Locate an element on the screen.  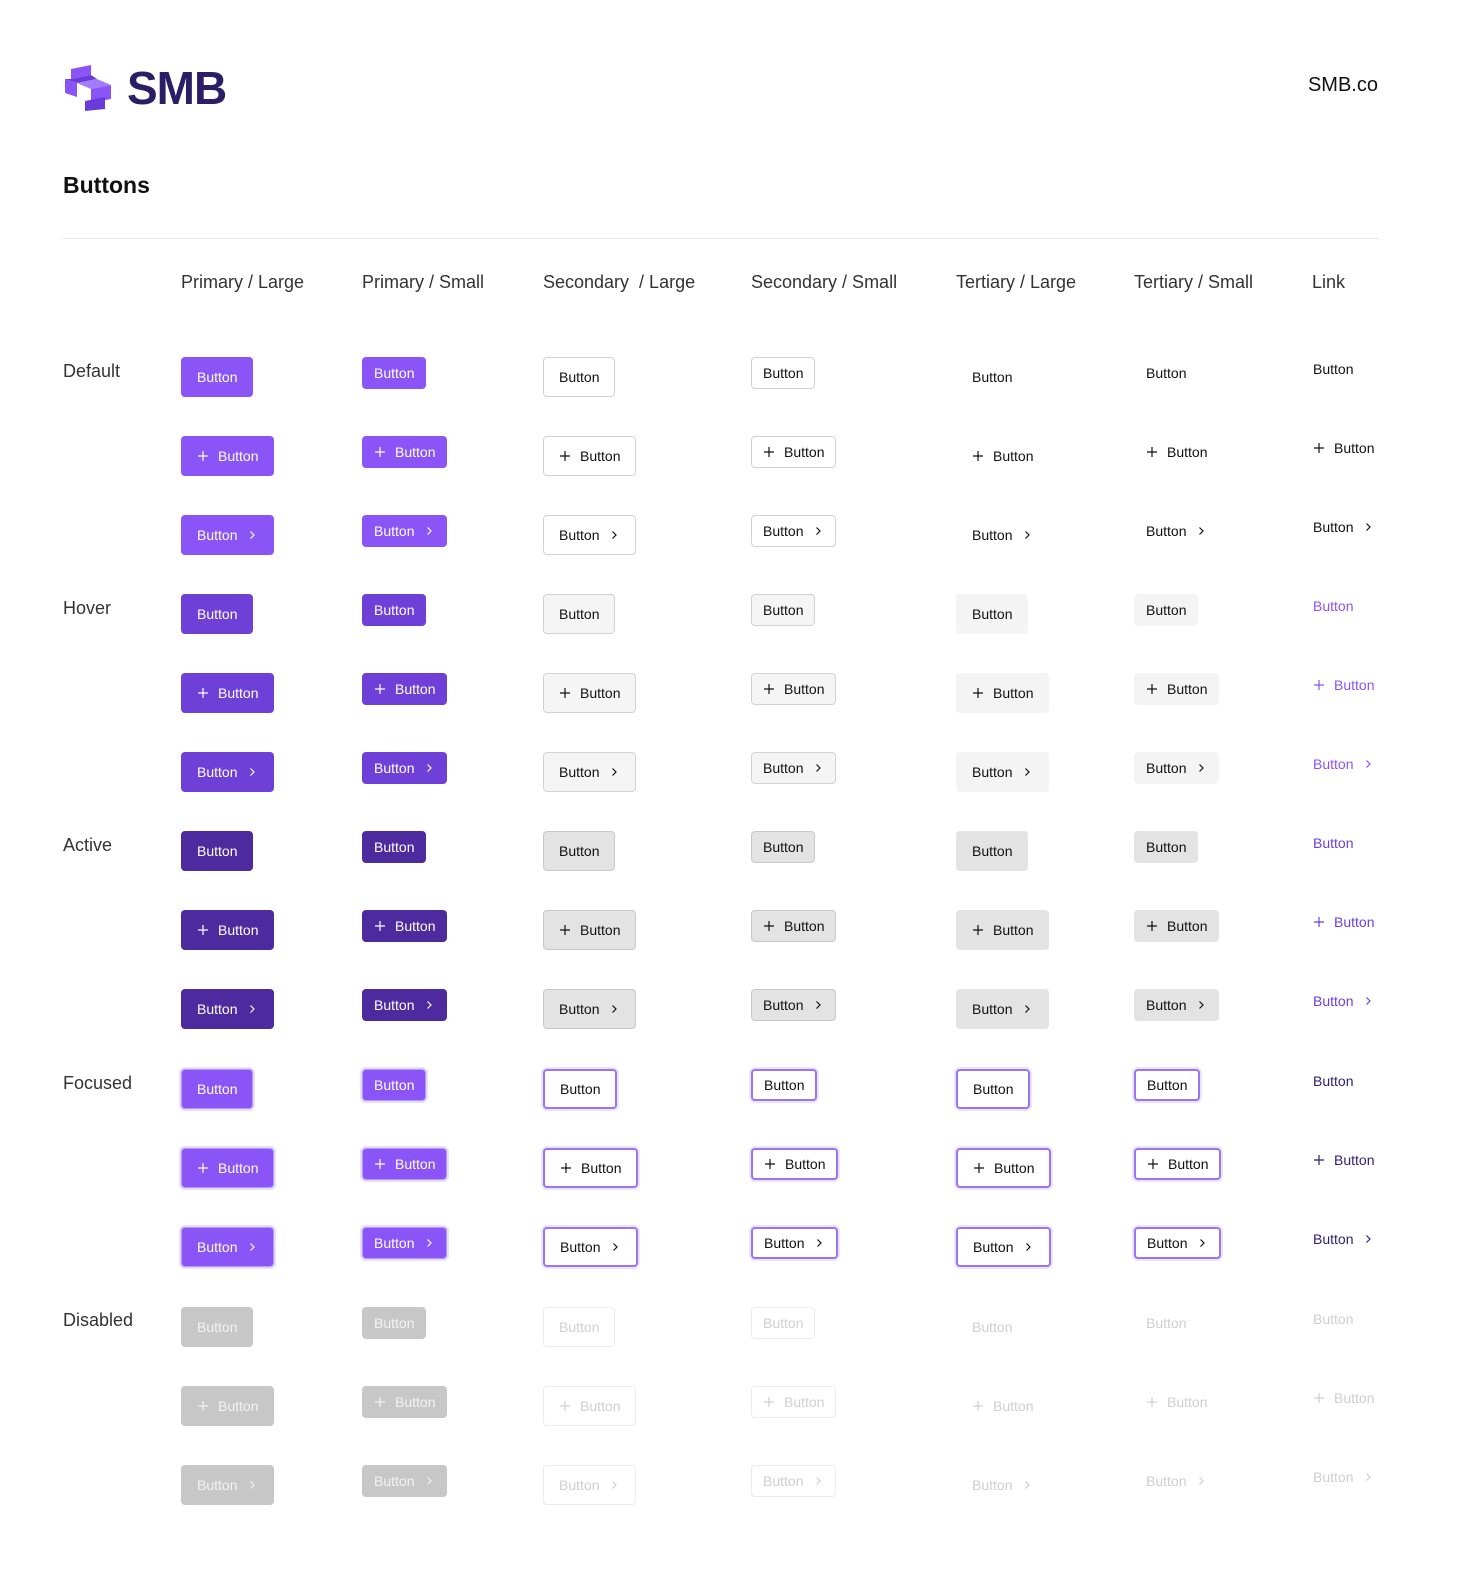
tertiary-large-hover-trailing-chevron-icon-button: Button is located at coordinates (1003, 772).